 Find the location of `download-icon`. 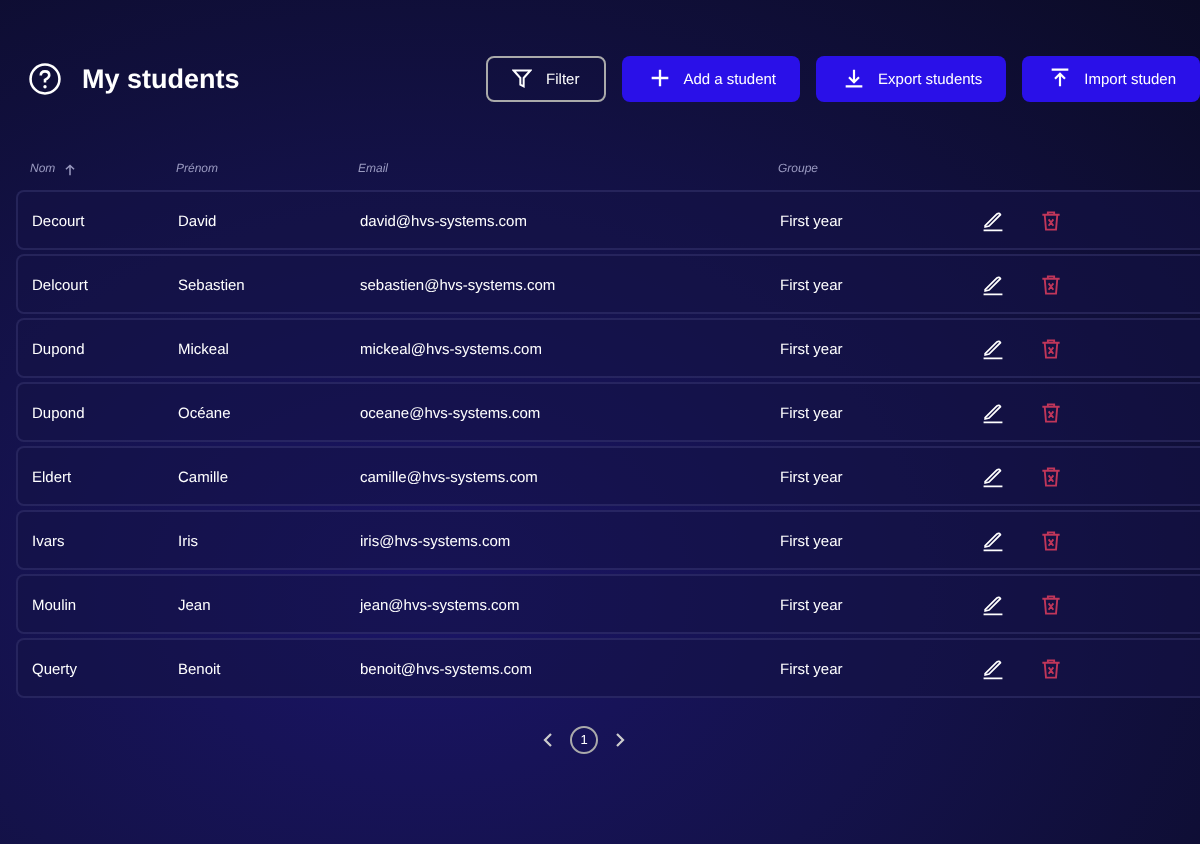

download-icon is located at coordinates (854, 78).